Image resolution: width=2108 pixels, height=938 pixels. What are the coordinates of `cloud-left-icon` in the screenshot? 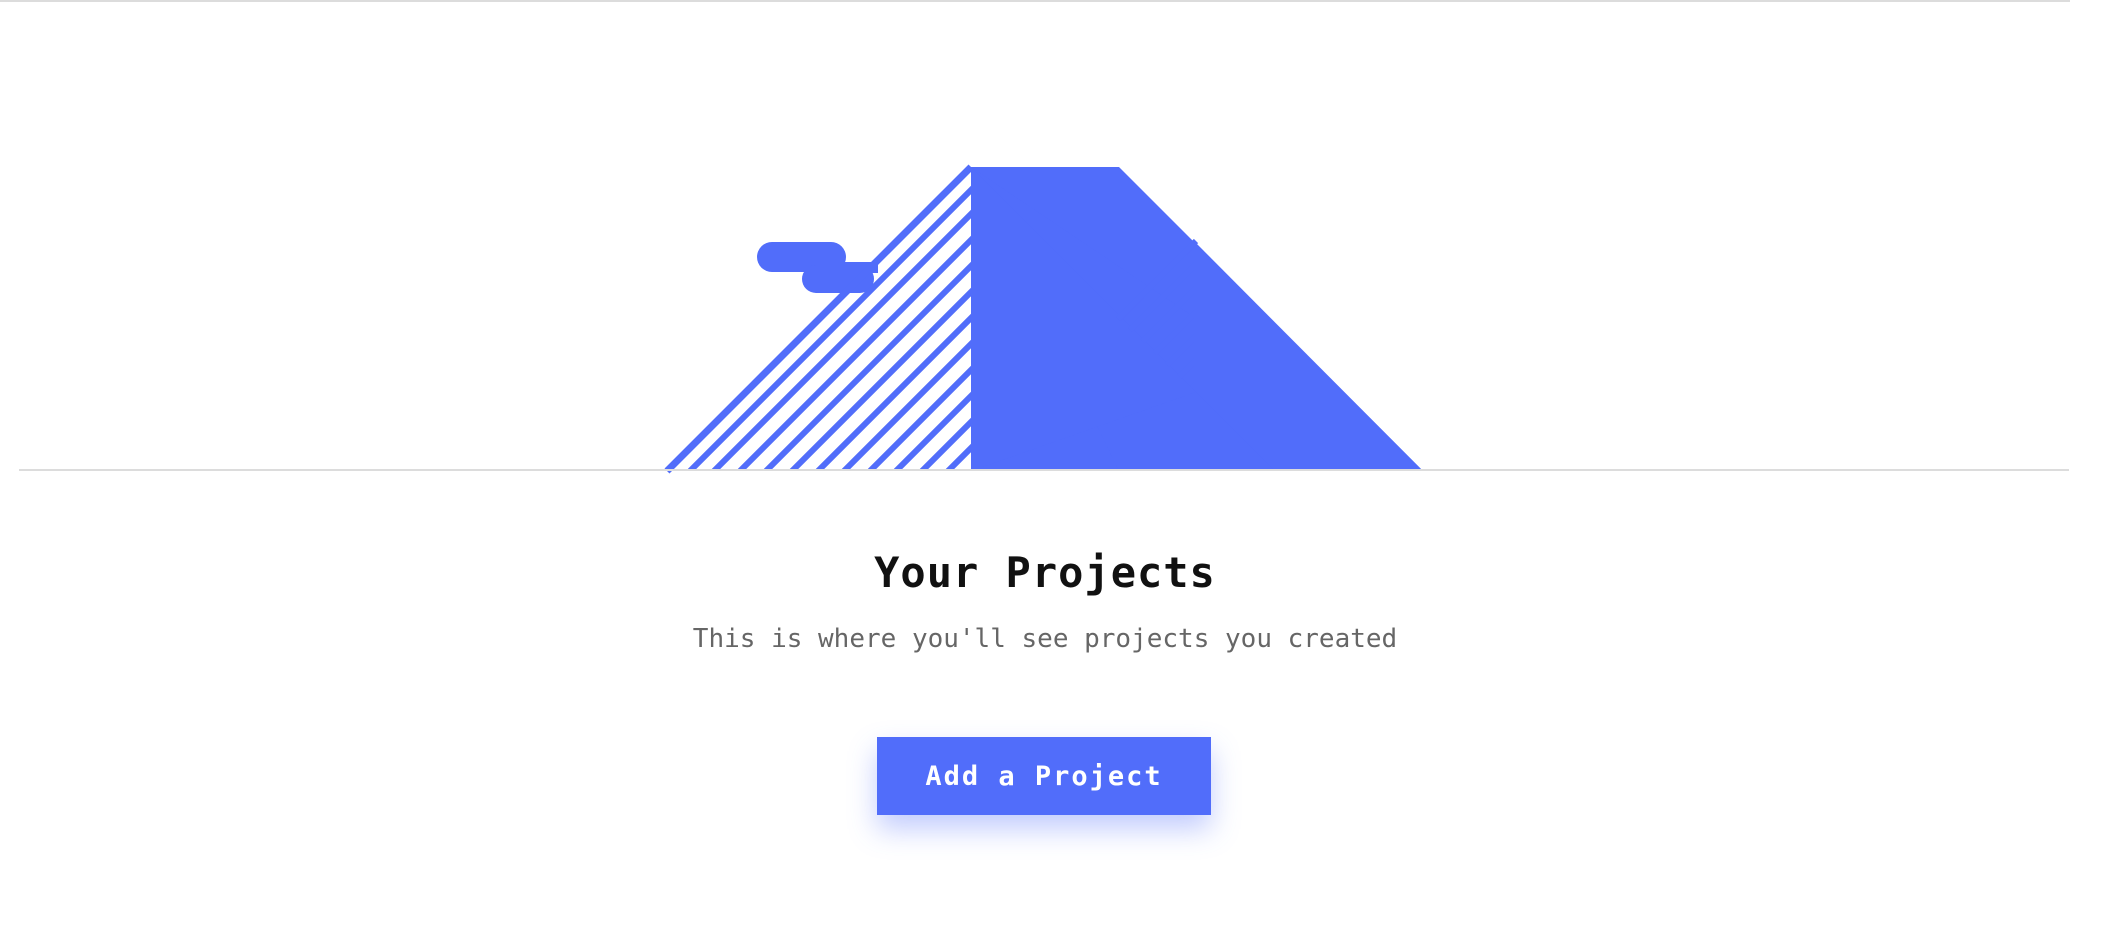 It's located at (817, 267).